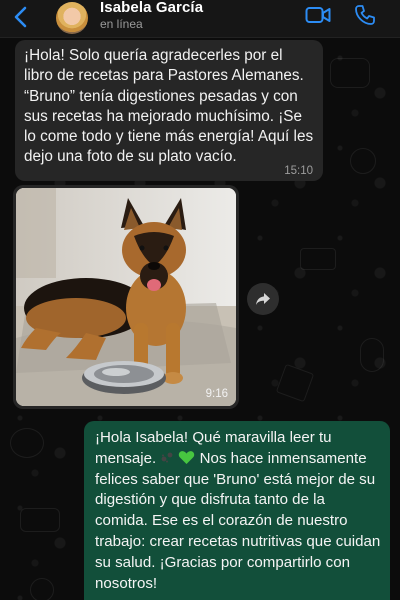  What do you see at coordinates (365, 15) in the screenshot?
I see `phone-call-icon` at bounding box center [365, 15].